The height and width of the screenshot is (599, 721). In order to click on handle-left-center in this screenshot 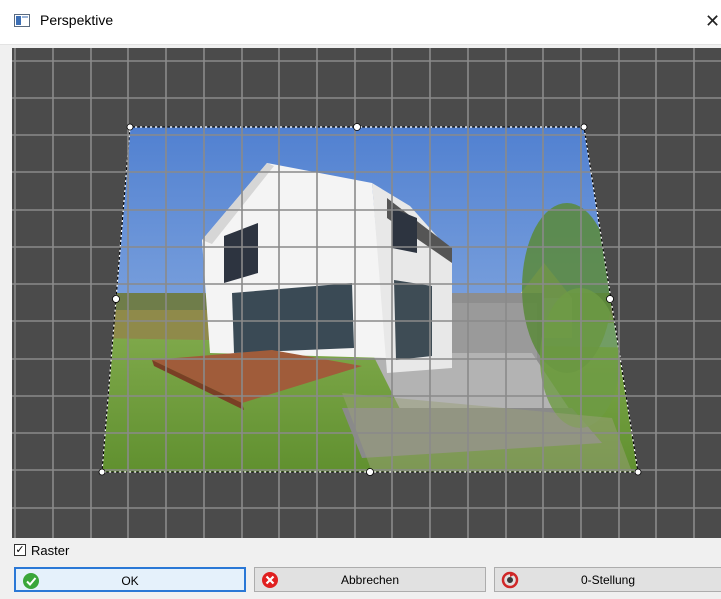, I will do `click(116, 299)`.